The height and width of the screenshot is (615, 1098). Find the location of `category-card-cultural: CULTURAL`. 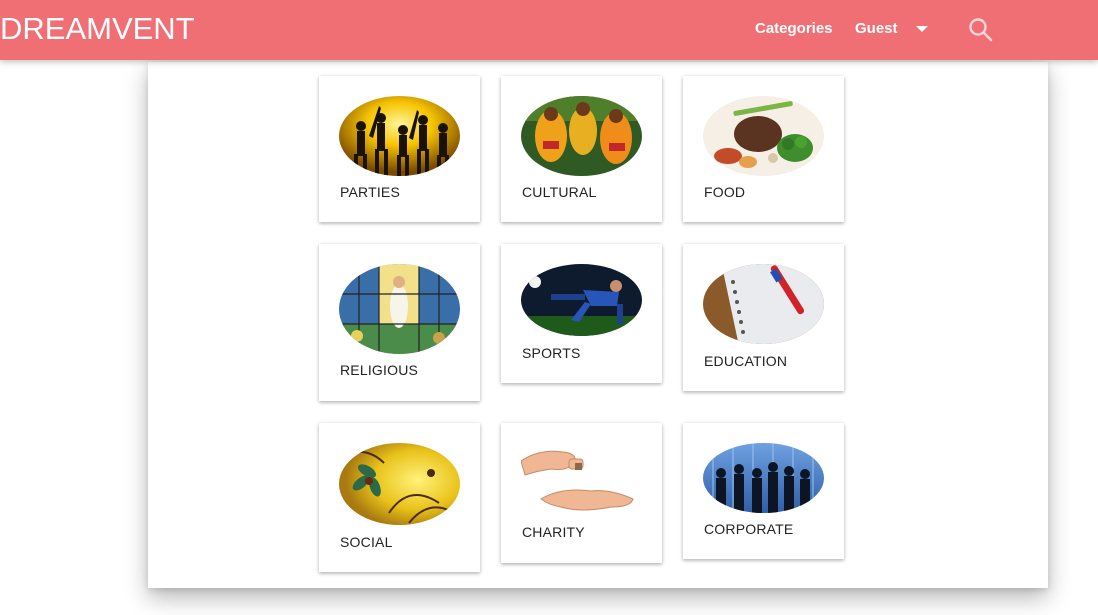

category-card-cultural: CULTURAL is located at coordinates (581, 149).